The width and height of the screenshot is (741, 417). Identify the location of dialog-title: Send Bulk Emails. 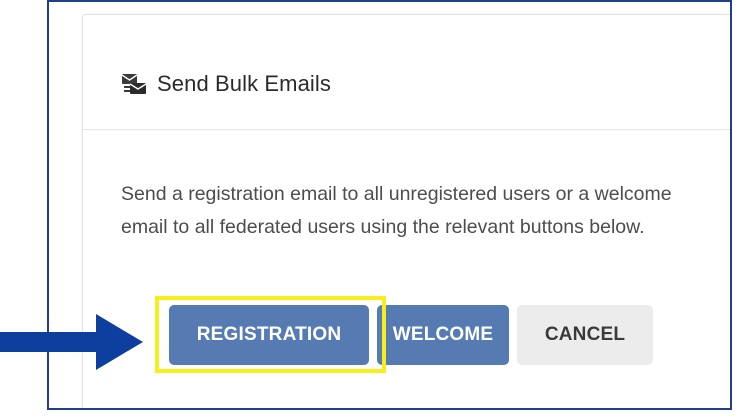
(244, 83).